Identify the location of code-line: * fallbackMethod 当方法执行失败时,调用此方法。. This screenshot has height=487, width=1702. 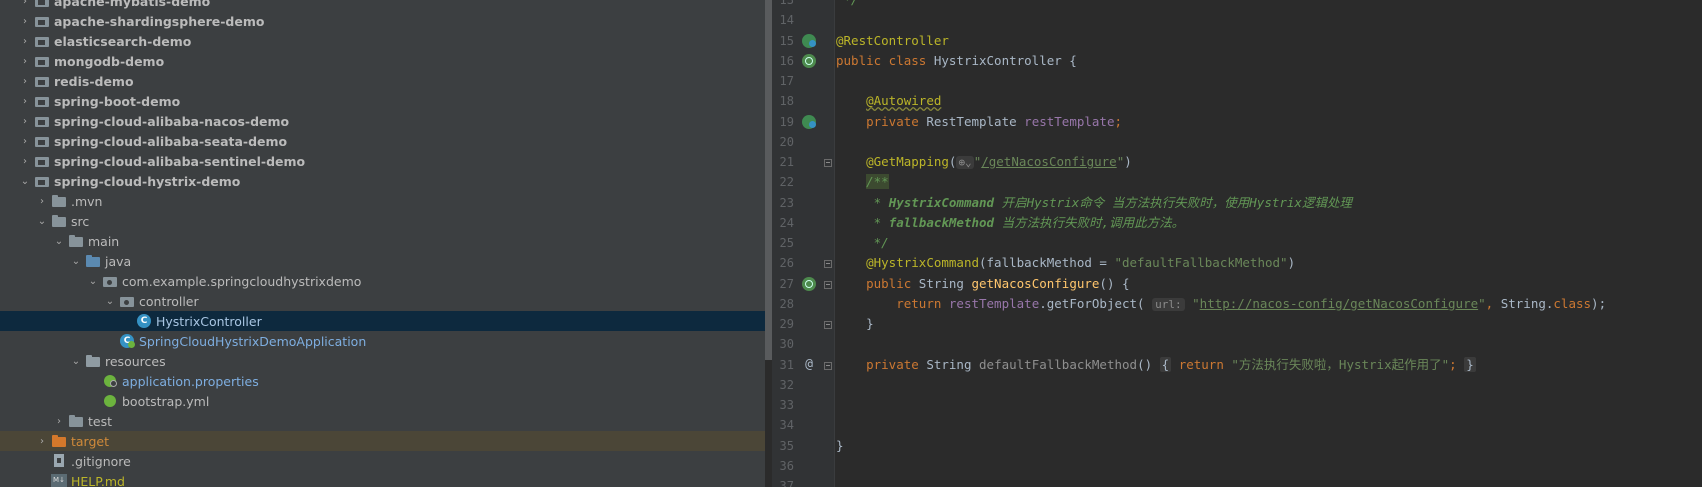
(1010, 223).